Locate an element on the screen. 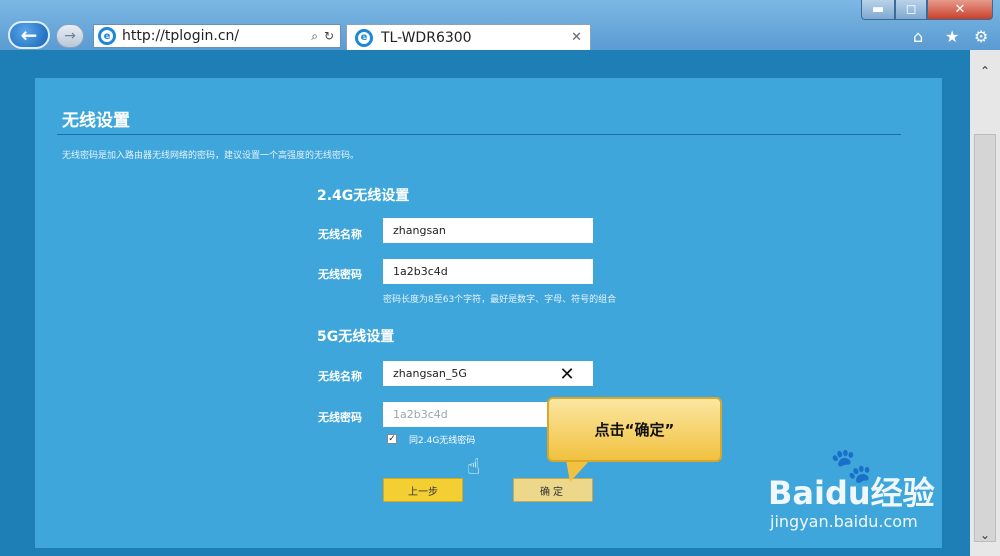  refresh-icon: ↻ is located at coordinates (329, 36).